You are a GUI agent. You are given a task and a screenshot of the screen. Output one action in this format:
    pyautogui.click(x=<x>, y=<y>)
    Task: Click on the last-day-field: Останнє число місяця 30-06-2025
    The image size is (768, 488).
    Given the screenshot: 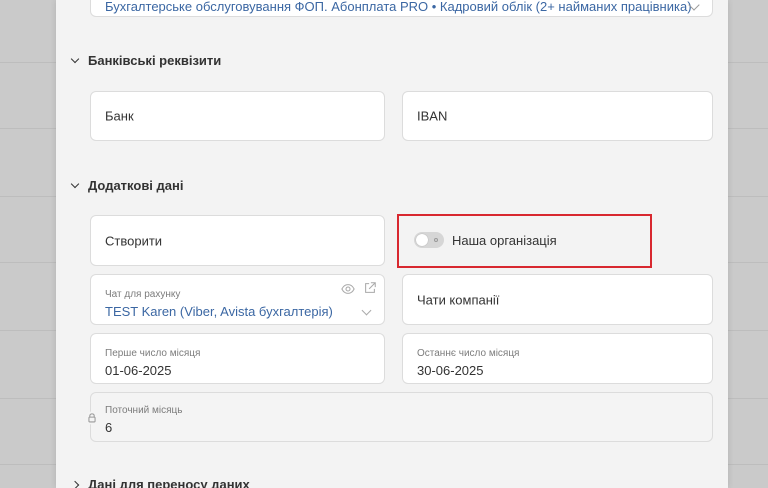 What is the action you would take?
    pyautogui.click(x=557, y=358)
    